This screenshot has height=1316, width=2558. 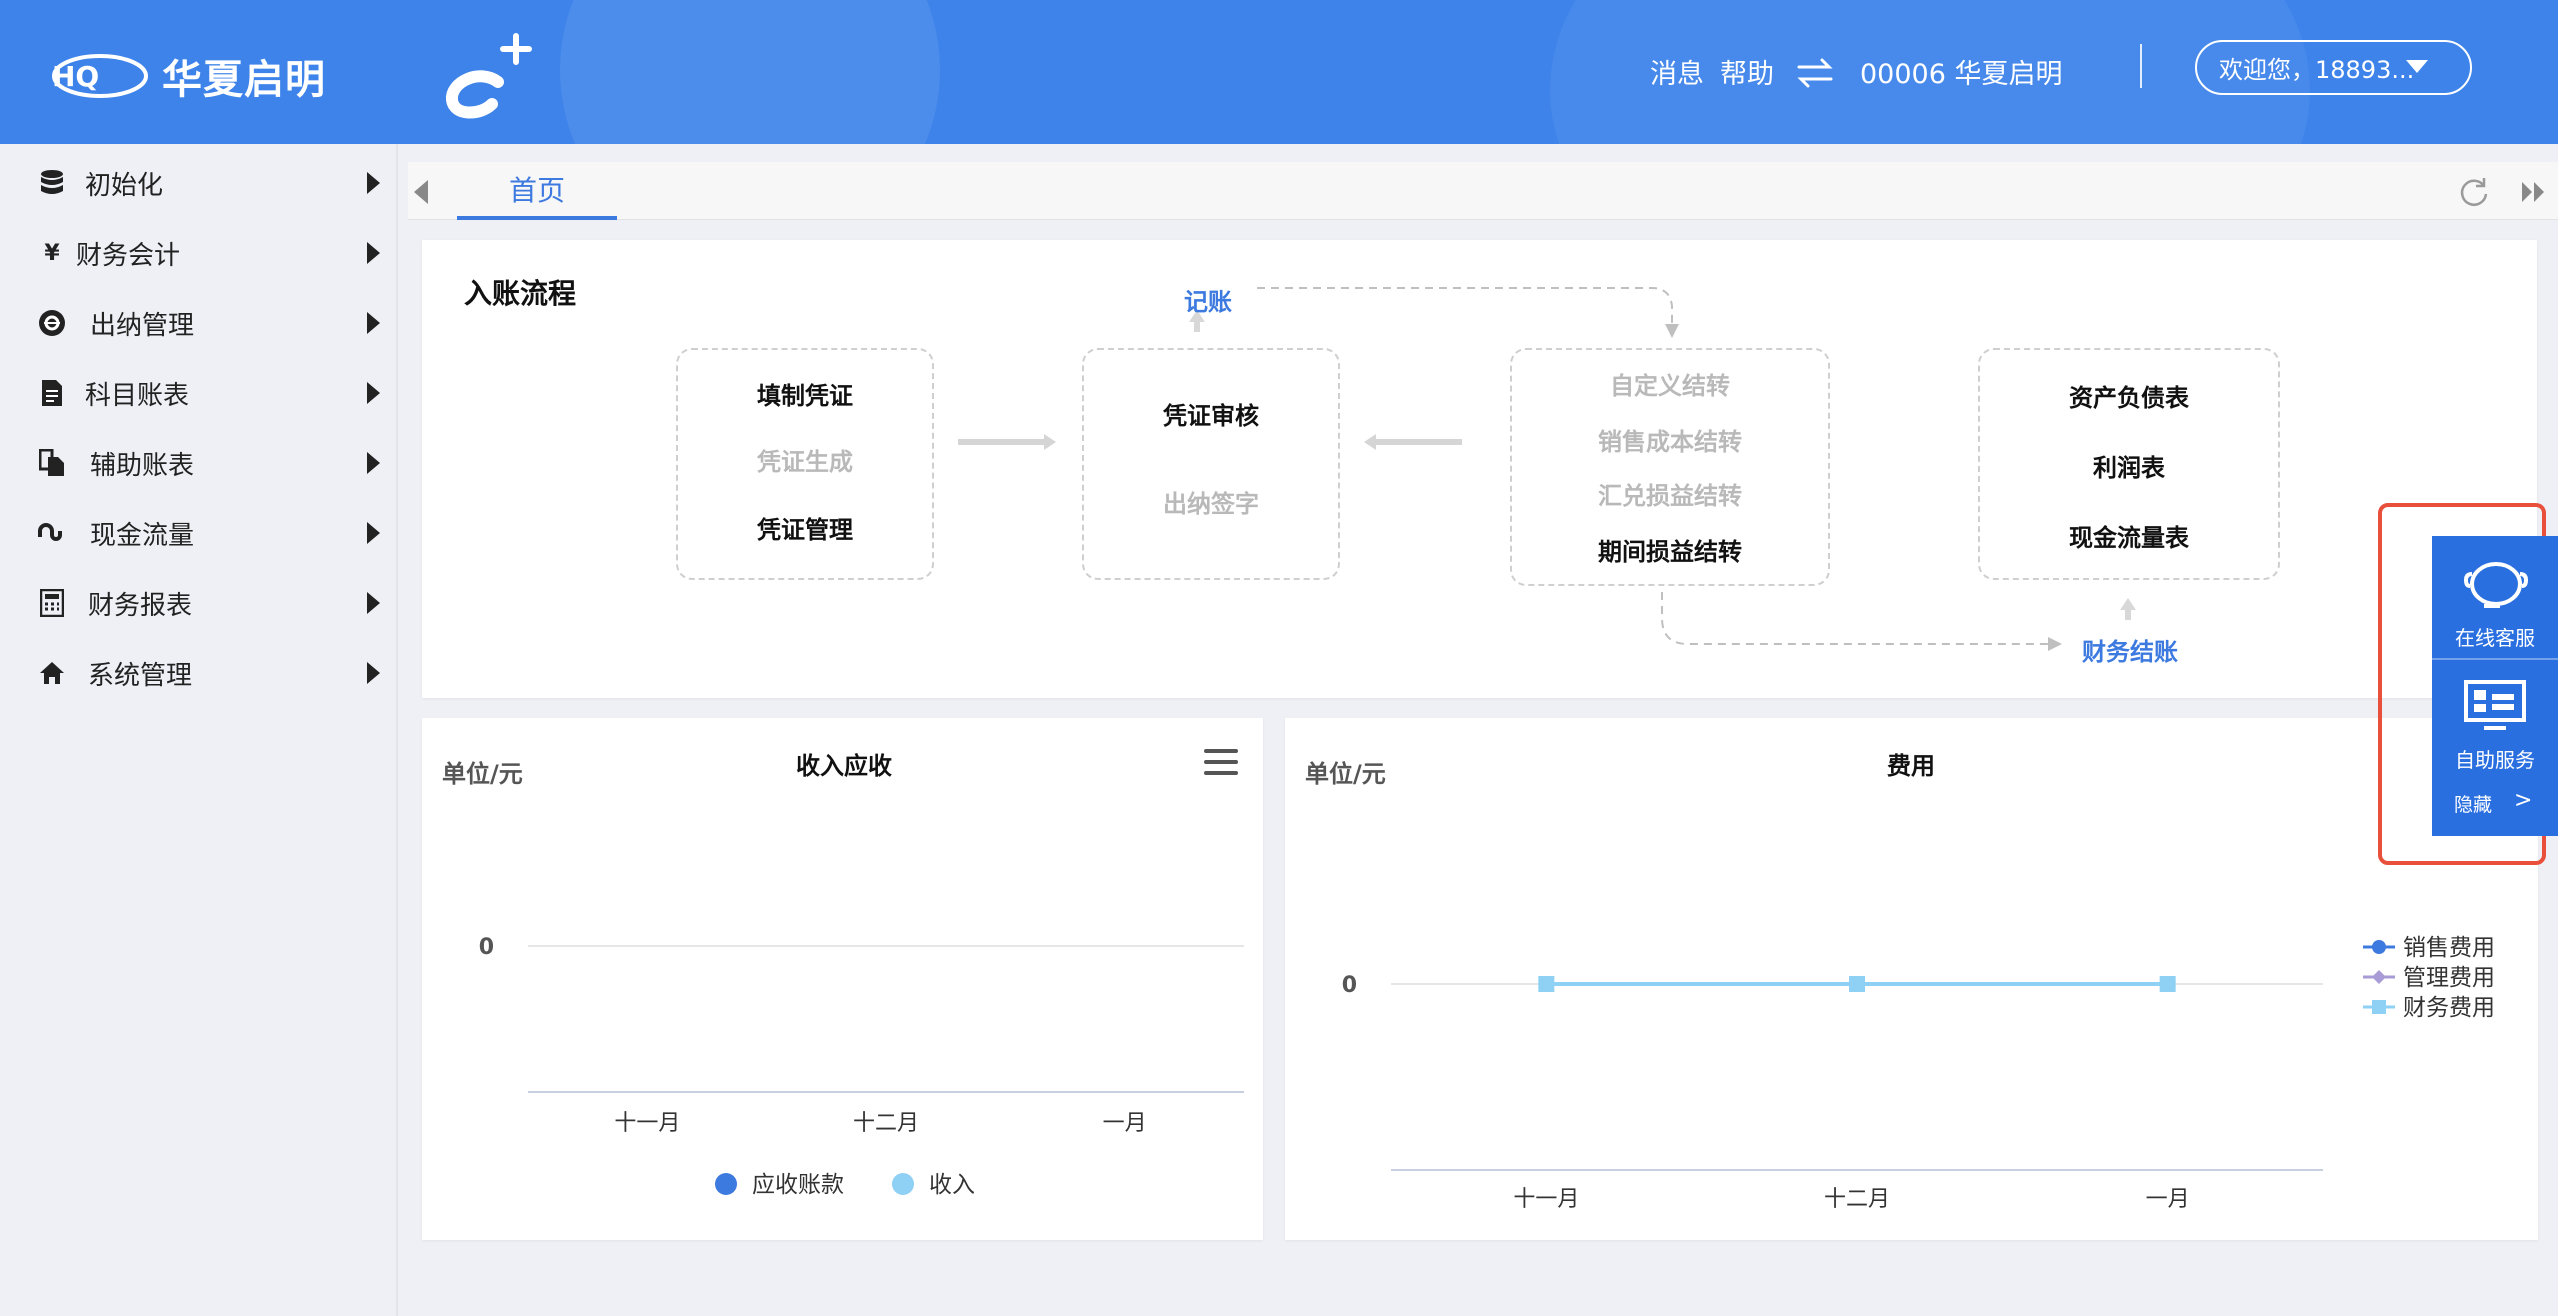 I want to click on sidebar-item-label: 初始化, so click(x=124, y=185).